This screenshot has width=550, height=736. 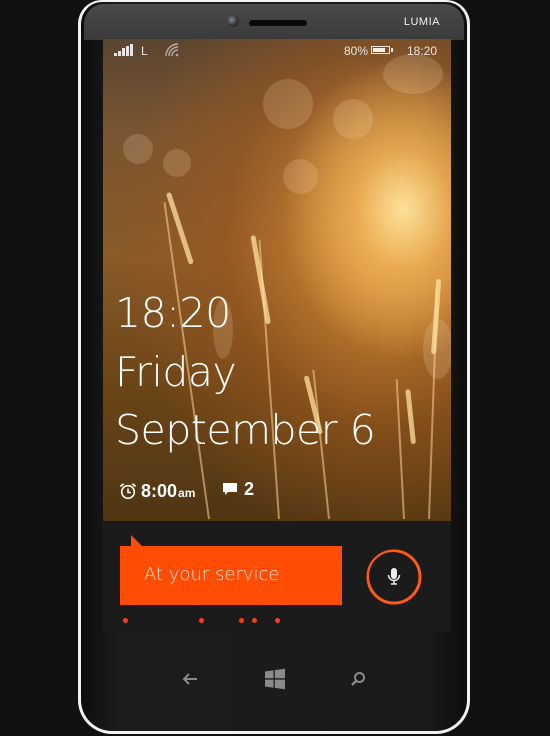 I want to click on search-icon, so click(x=358, y=679).